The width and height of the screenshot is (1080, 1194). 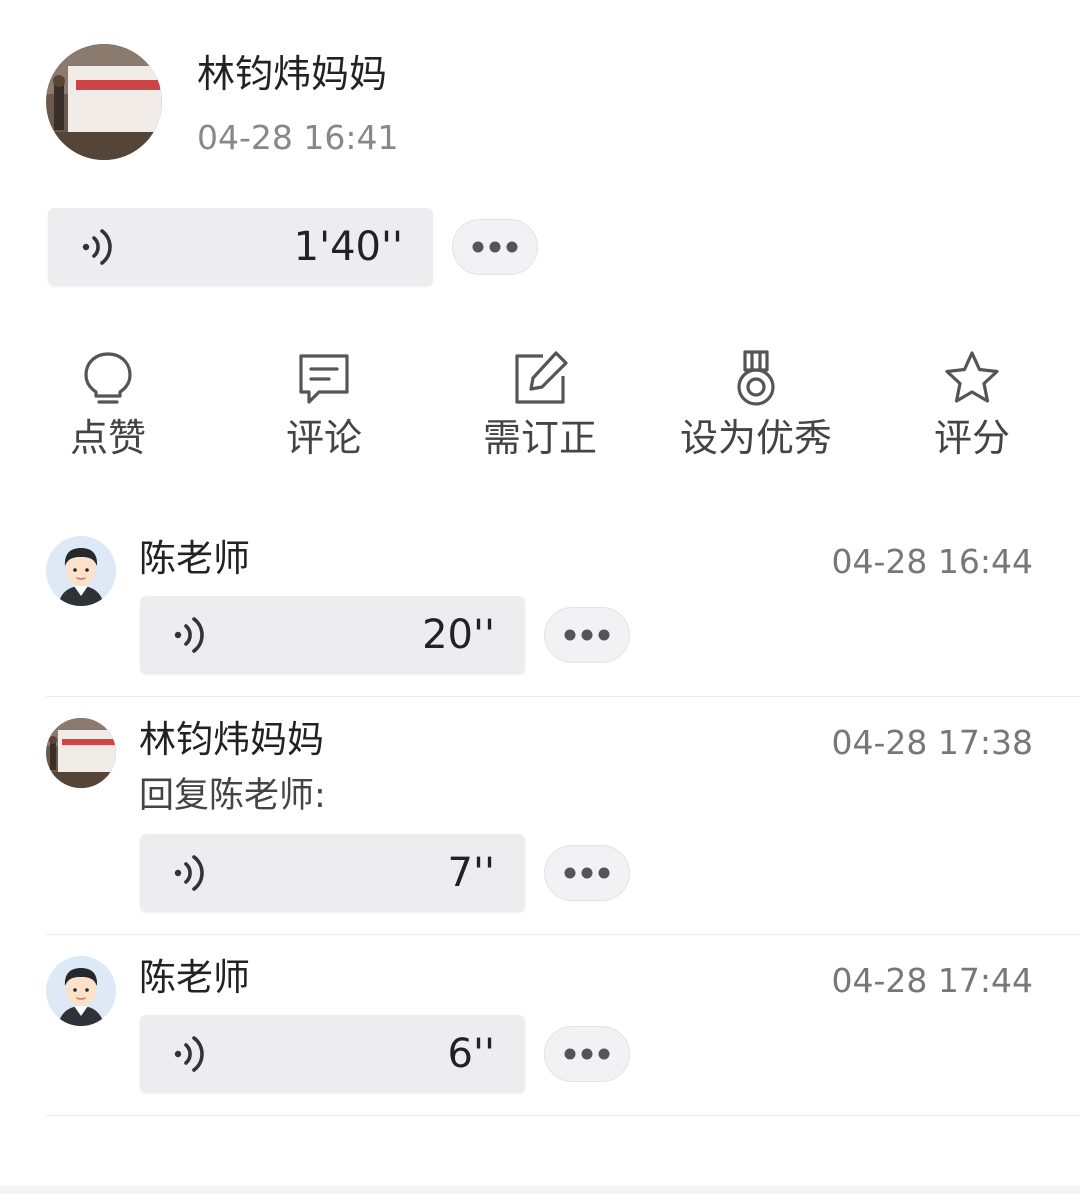 What do you see at coordinates (932, 742) in the screenshot?
I see `comment-timestamp: 04-28 17:38` at bounding box center [932, 742].